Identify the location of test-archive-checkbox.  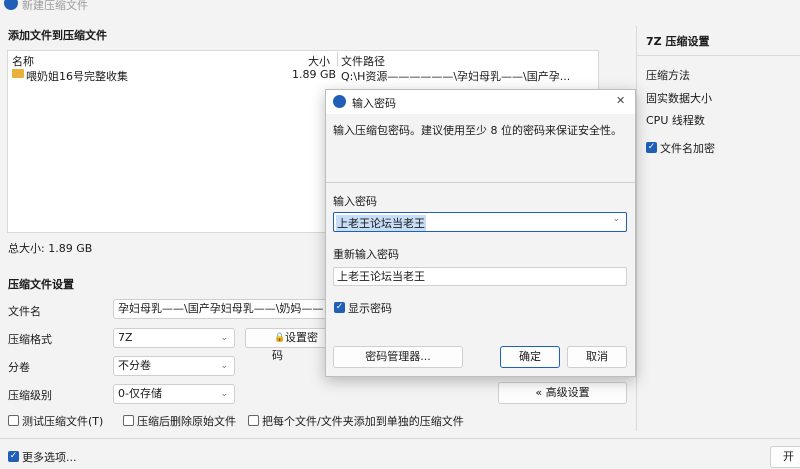
(13, 420).